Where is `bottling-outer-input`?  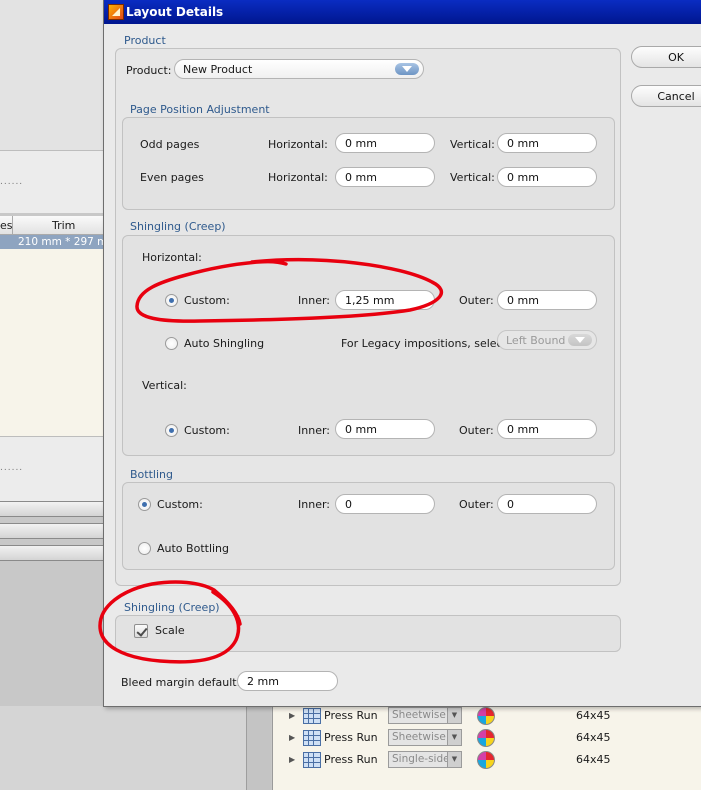 bottling-outer-input is located at coordinates (547, 504).